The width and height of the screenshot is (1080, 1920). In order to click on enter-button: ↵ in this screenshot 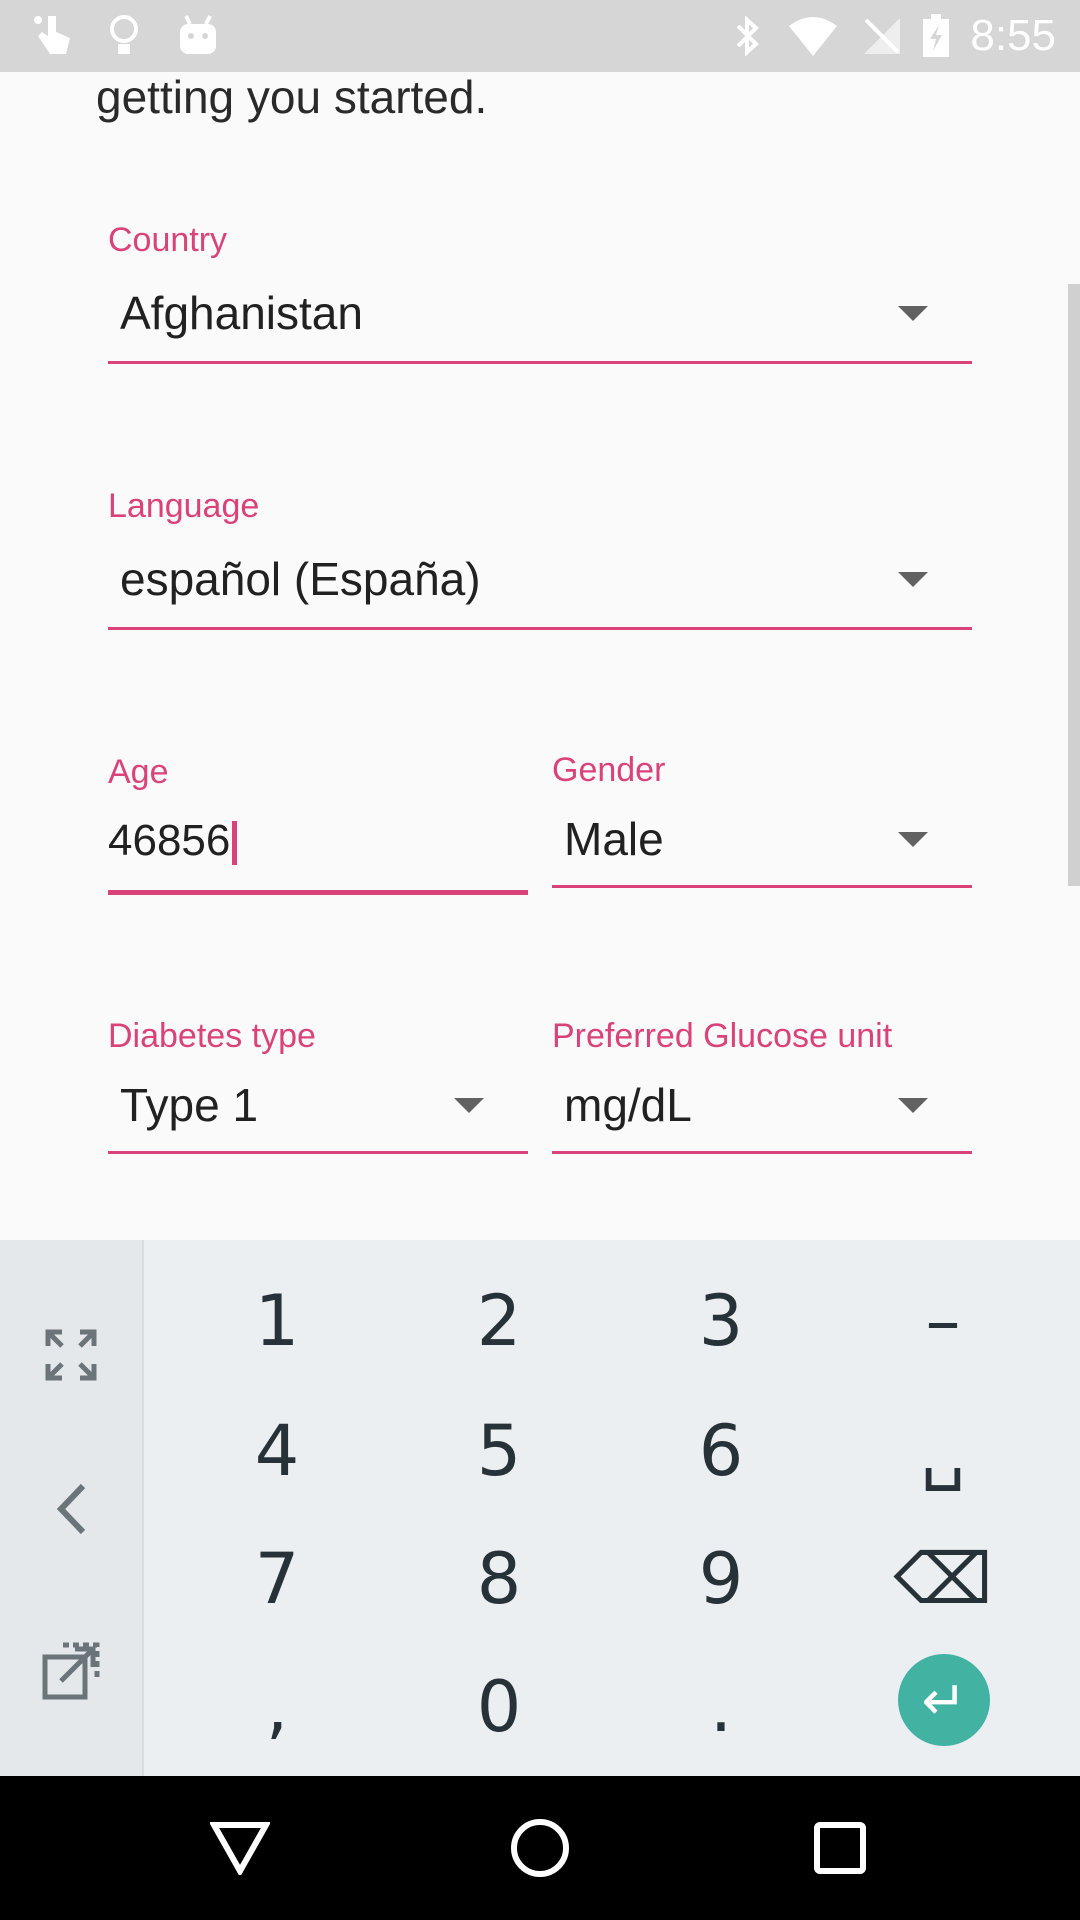, I will do `click(944, 1700)`.